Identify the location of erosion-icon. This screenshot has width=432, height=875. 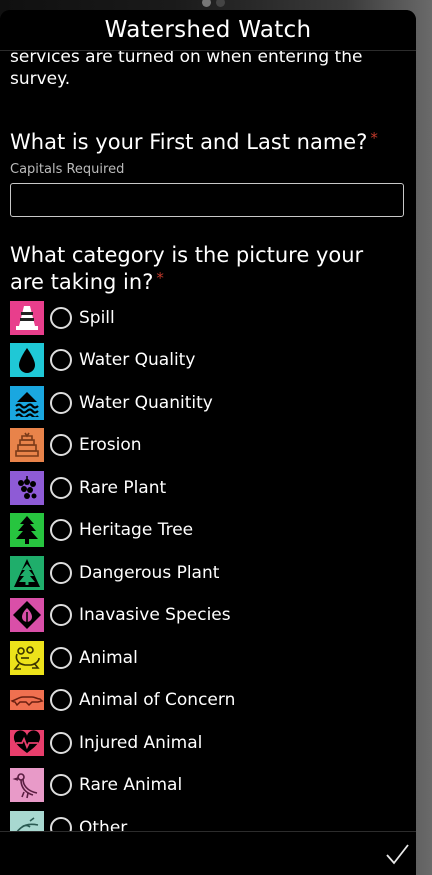
(27, 445).